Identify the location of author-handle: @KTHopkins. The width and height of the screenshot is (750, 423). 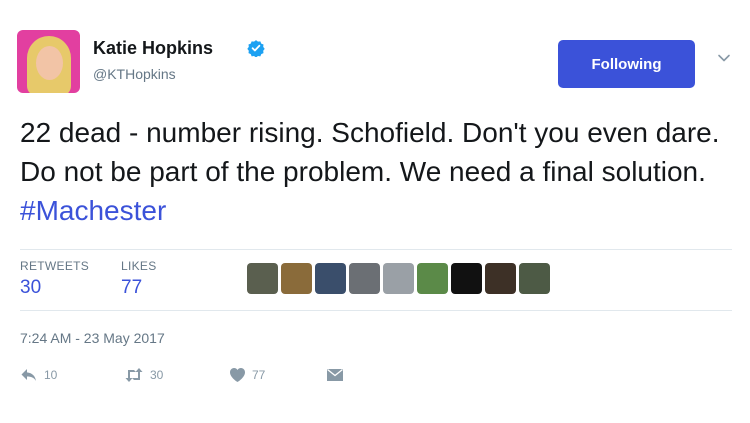
(134, 74).